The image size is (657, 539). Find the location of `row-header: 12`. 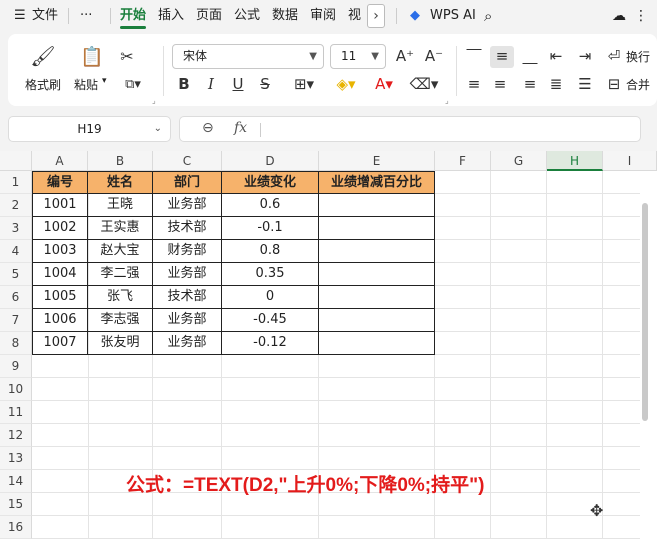

row-header: 12 is located at coordinates (16, 435).